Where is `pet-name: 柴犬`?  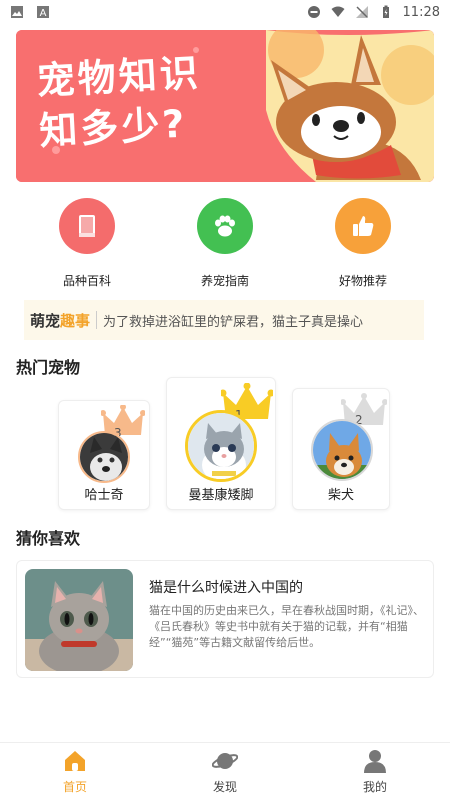 pet-name: 柴犬 is located at coordinates (340, 495).